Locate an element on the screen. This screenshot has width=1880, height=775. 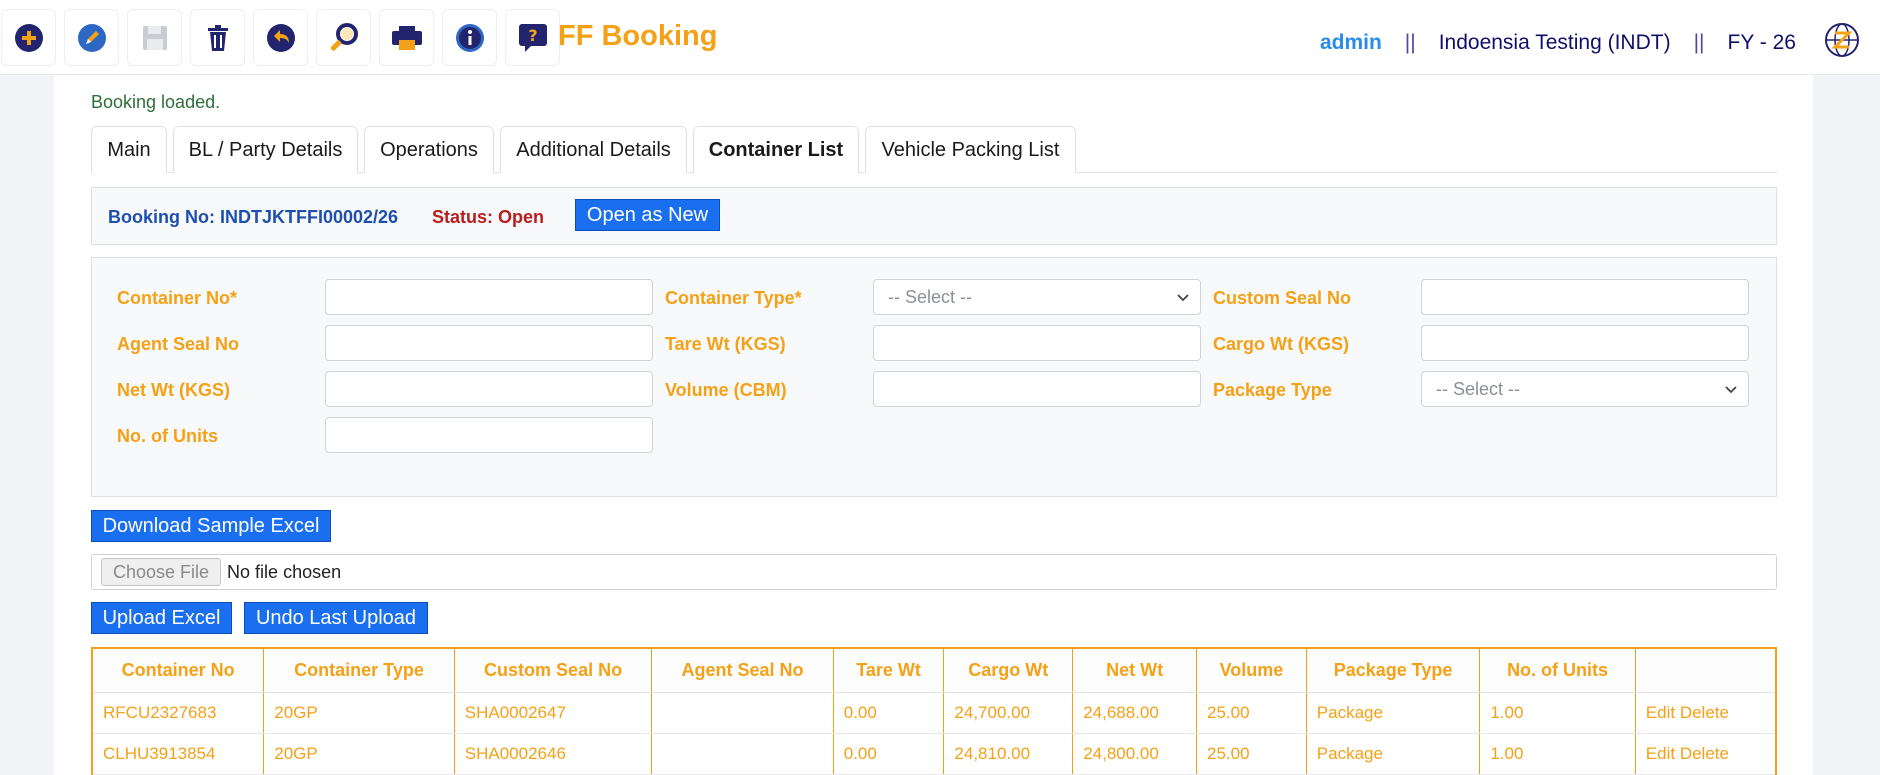
add-button is located at coordinates (28, 37).